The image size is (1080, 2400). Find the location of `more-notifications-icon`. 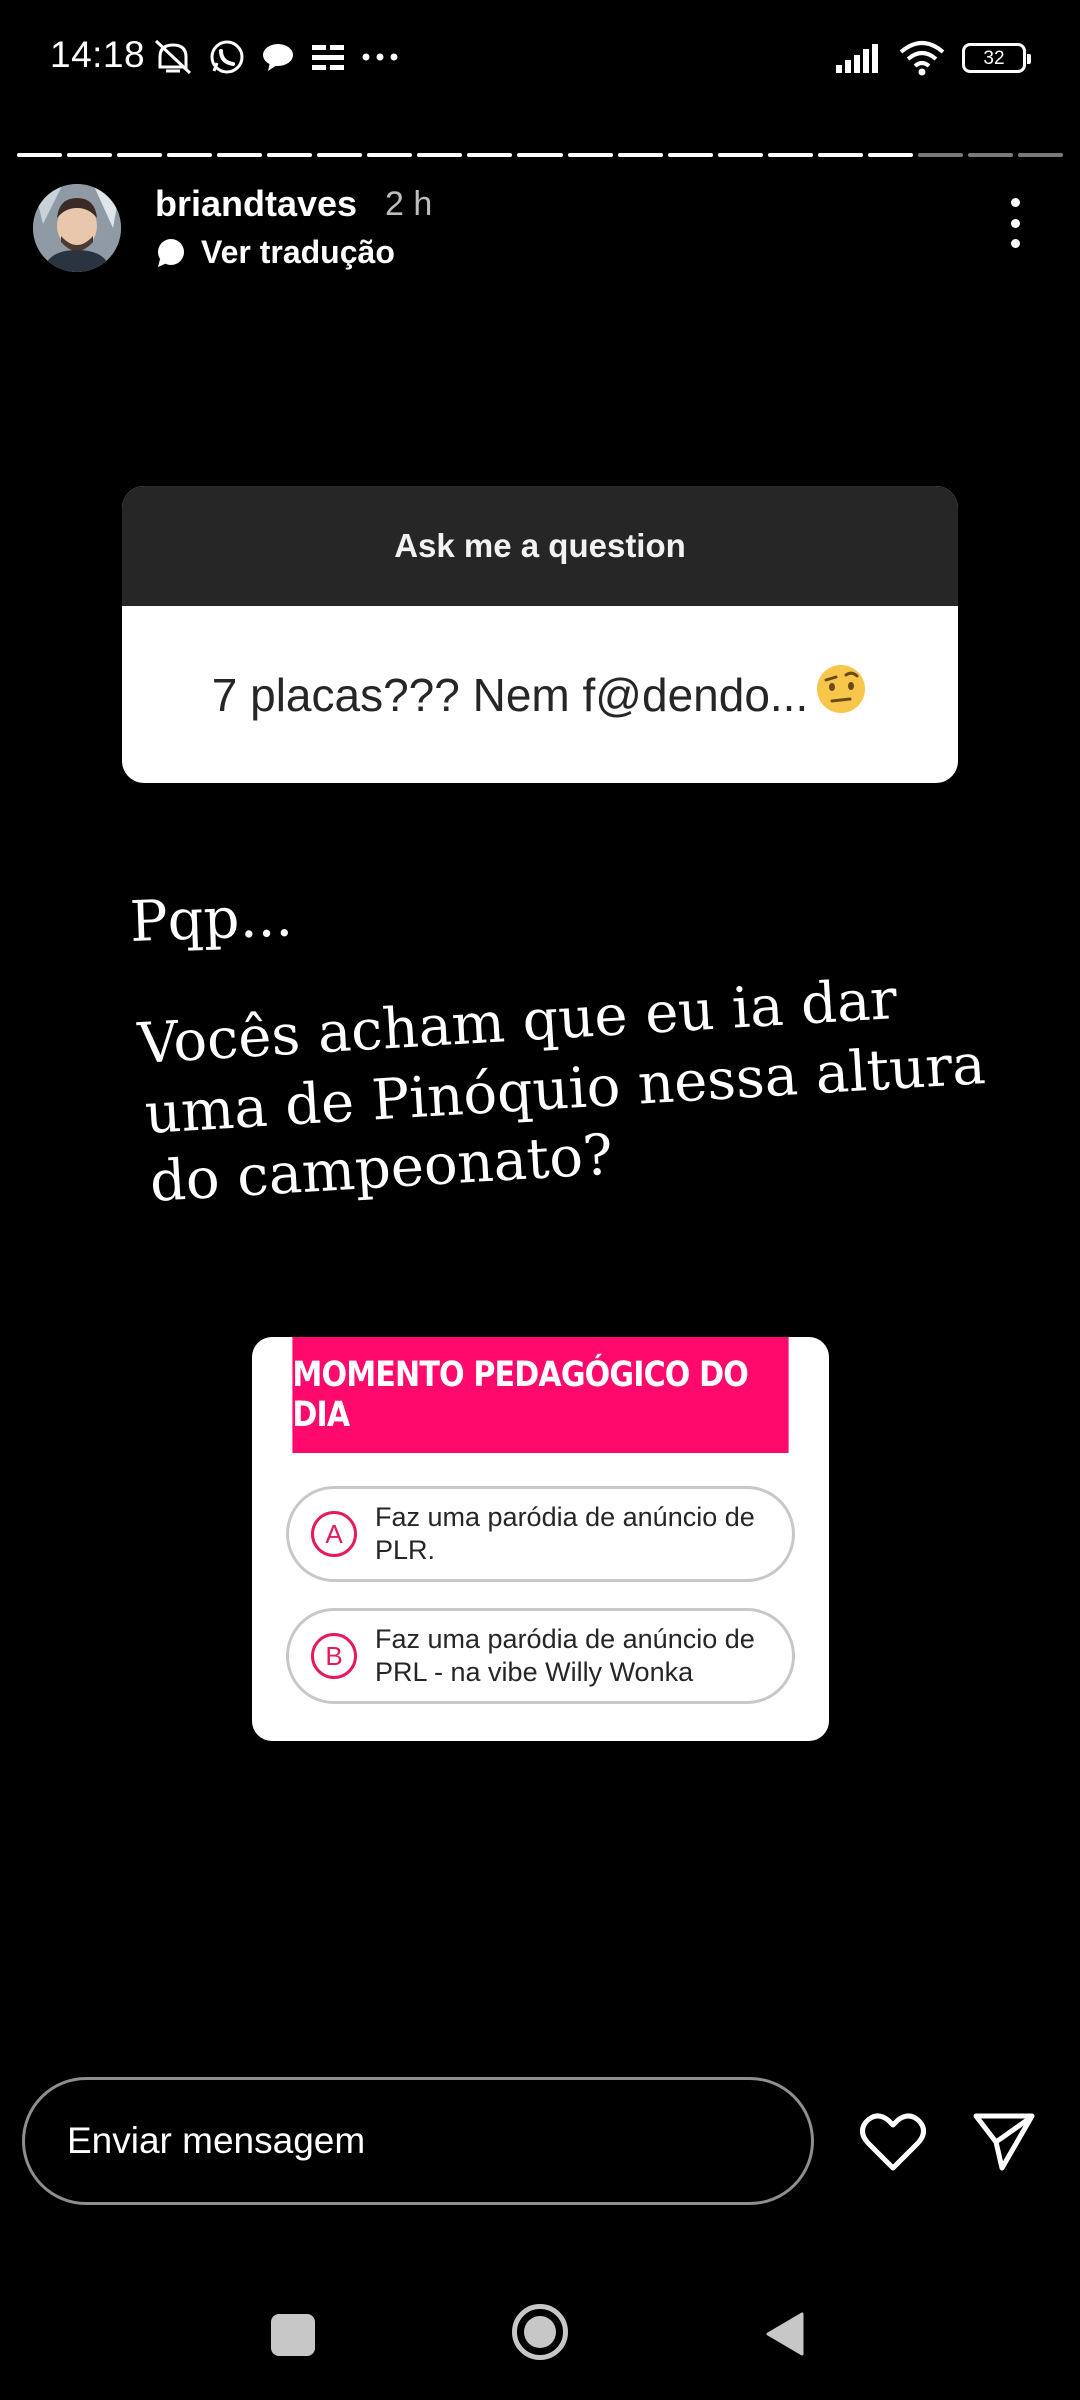

more-notifications-icon is located at coordinates (380, 57).